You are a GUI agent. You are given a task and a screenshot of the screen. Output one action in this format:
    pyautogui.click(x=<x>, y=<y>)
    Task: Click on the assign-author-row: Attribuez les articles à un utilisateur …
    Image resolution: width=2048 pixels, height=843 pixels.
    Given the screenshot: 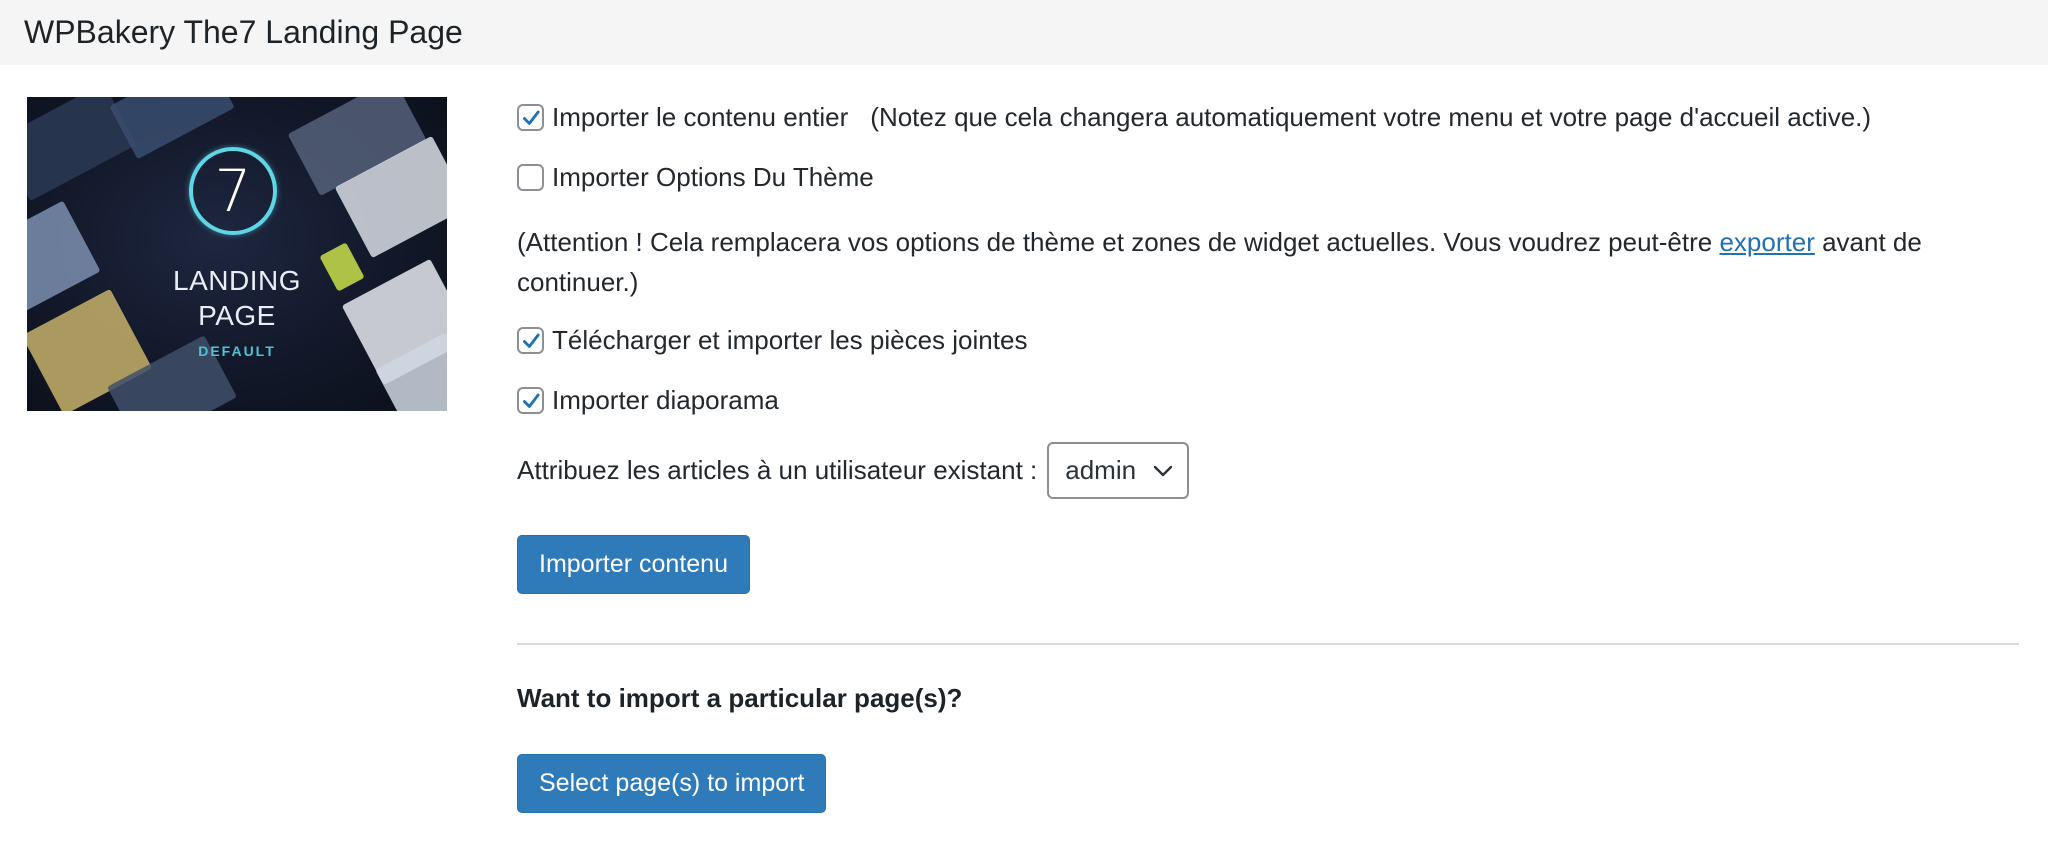 What is the action you would take?
    pyautogui.click(x=853, y=470)
    